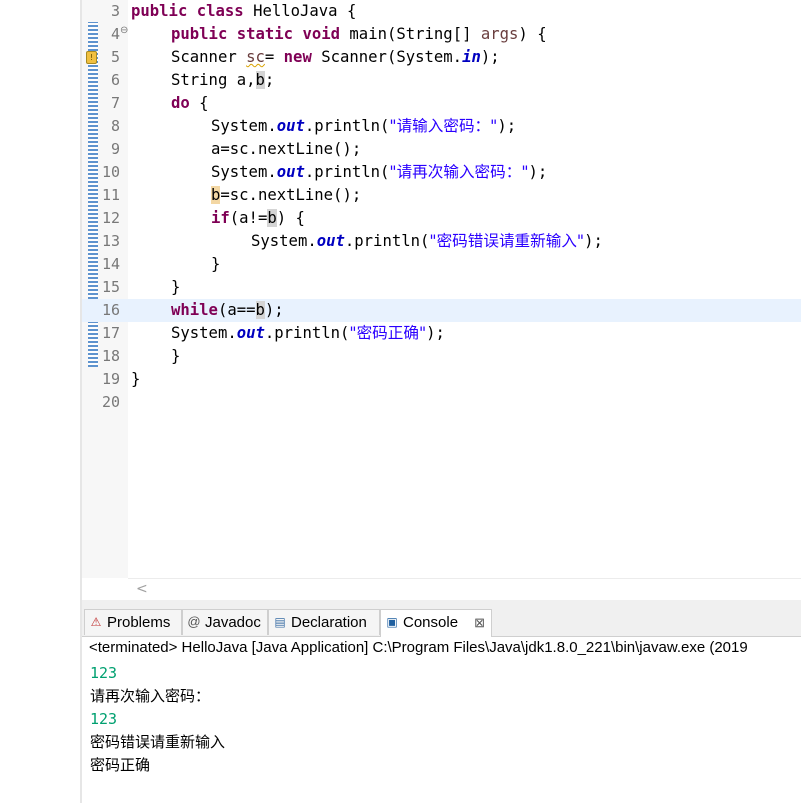 The width and height of the screenshot is (801, 803). I want to click on code-line-5: ! 5 Scanner sc= new Scanner(System.in);, so click(441, 57).